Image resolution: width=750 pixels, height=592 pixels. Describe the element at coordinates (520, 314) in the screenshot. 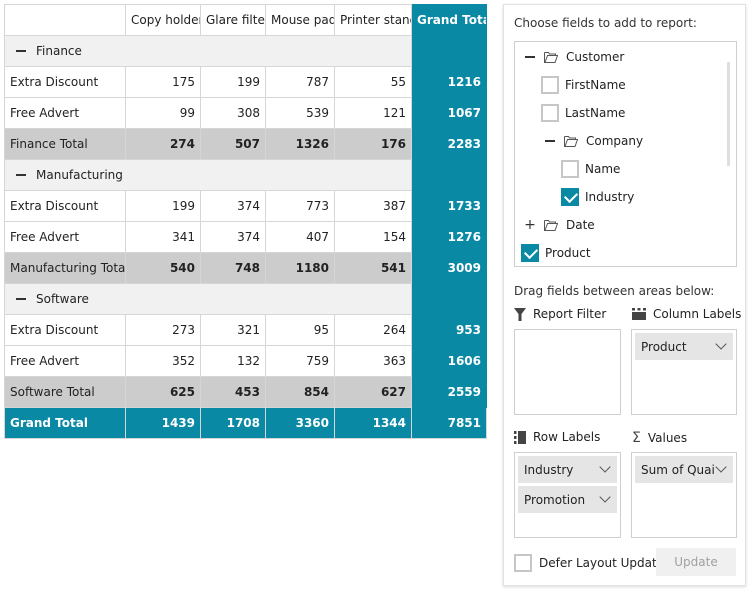

I see `filter-icon` at that location.